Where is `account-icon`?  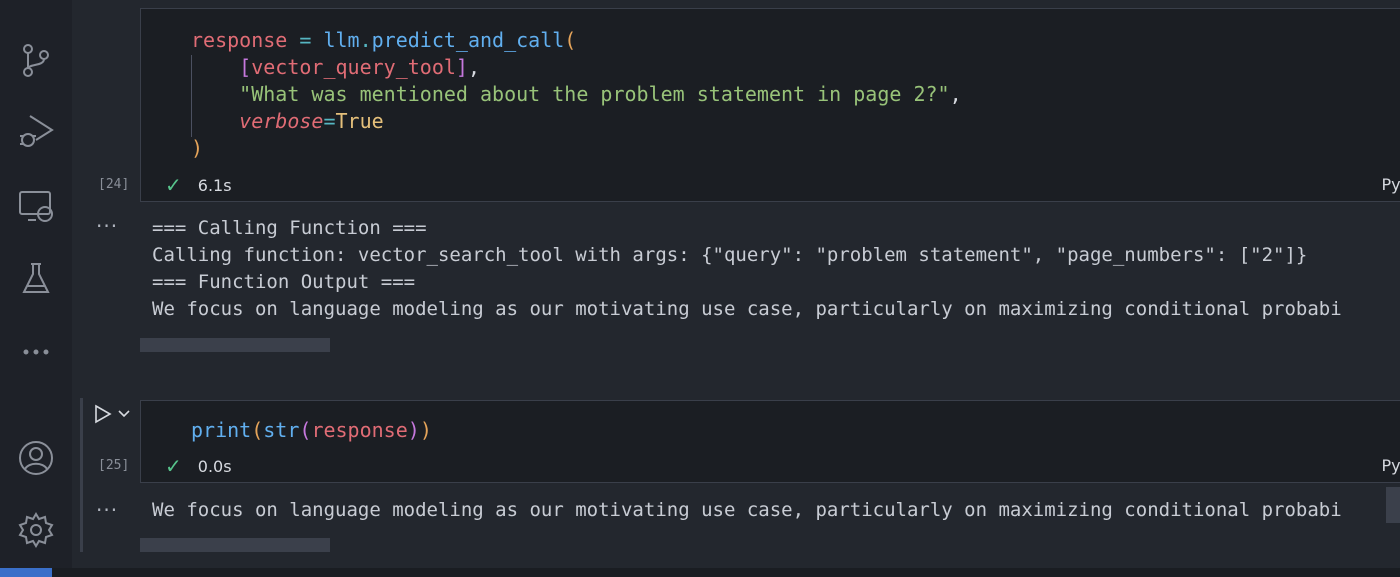 account-icon is located at coordinates (36, 458).